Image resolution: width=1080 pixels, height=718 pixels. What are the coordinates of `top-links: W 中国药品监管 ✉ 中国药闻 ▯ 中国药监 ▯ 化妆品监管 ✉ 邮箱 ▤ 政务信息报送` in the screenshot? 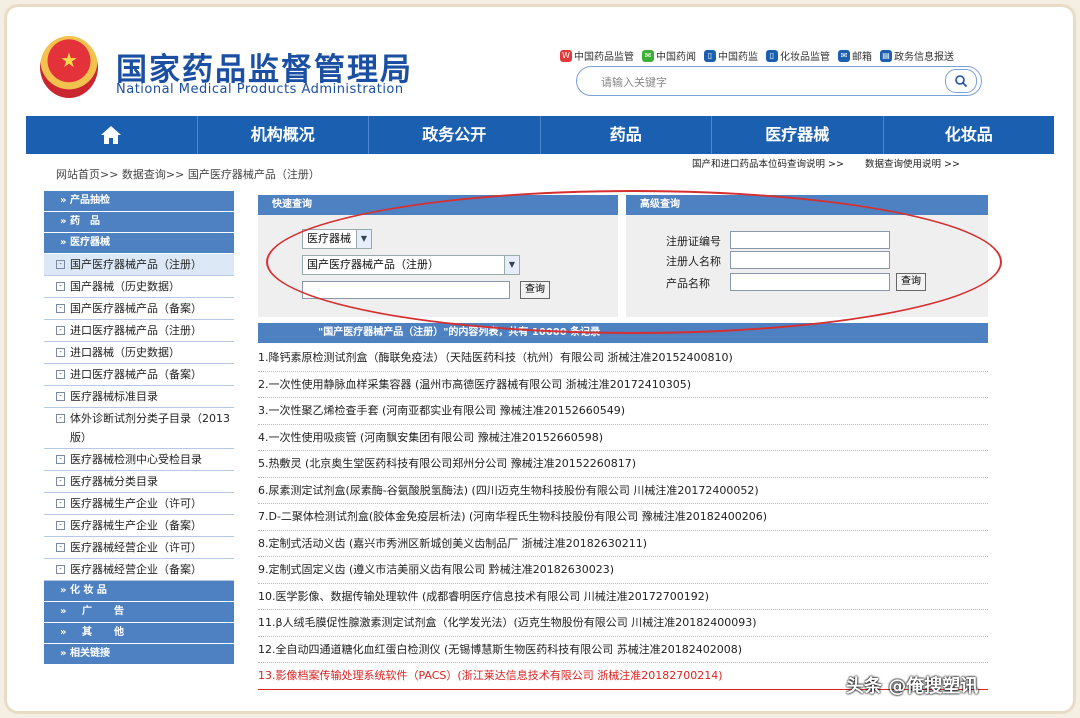 It's located at (757, 55).